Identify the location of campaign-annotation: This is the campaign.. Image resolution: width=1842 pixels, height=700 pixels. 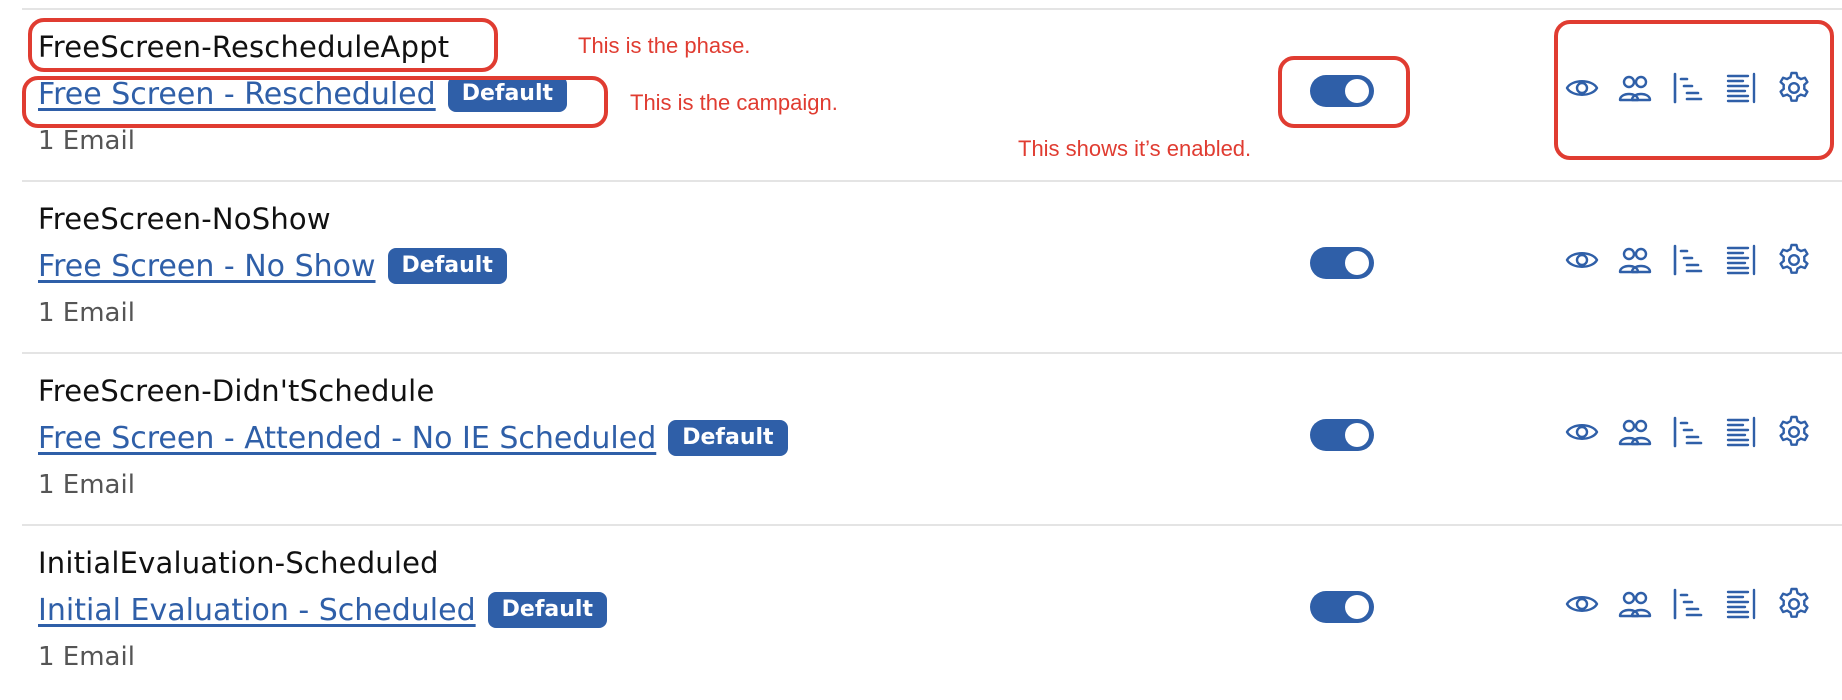
(734, 102).